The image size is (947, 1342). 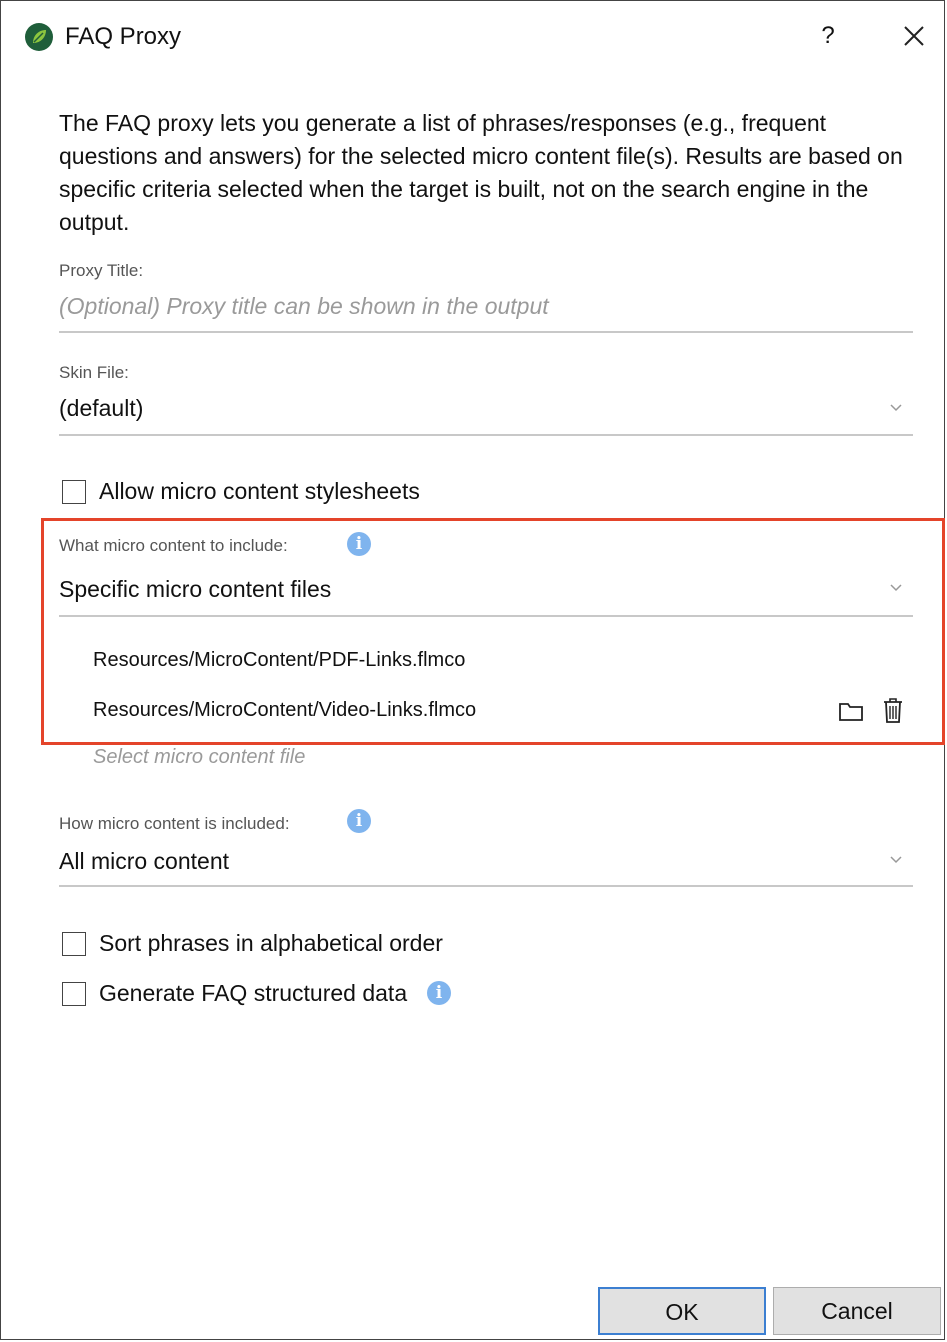 What do you see at coordinates (195, 589) in the screenshot?
I see `what-to-include-select: Specific micro content files` at bounding box center [195, 589].